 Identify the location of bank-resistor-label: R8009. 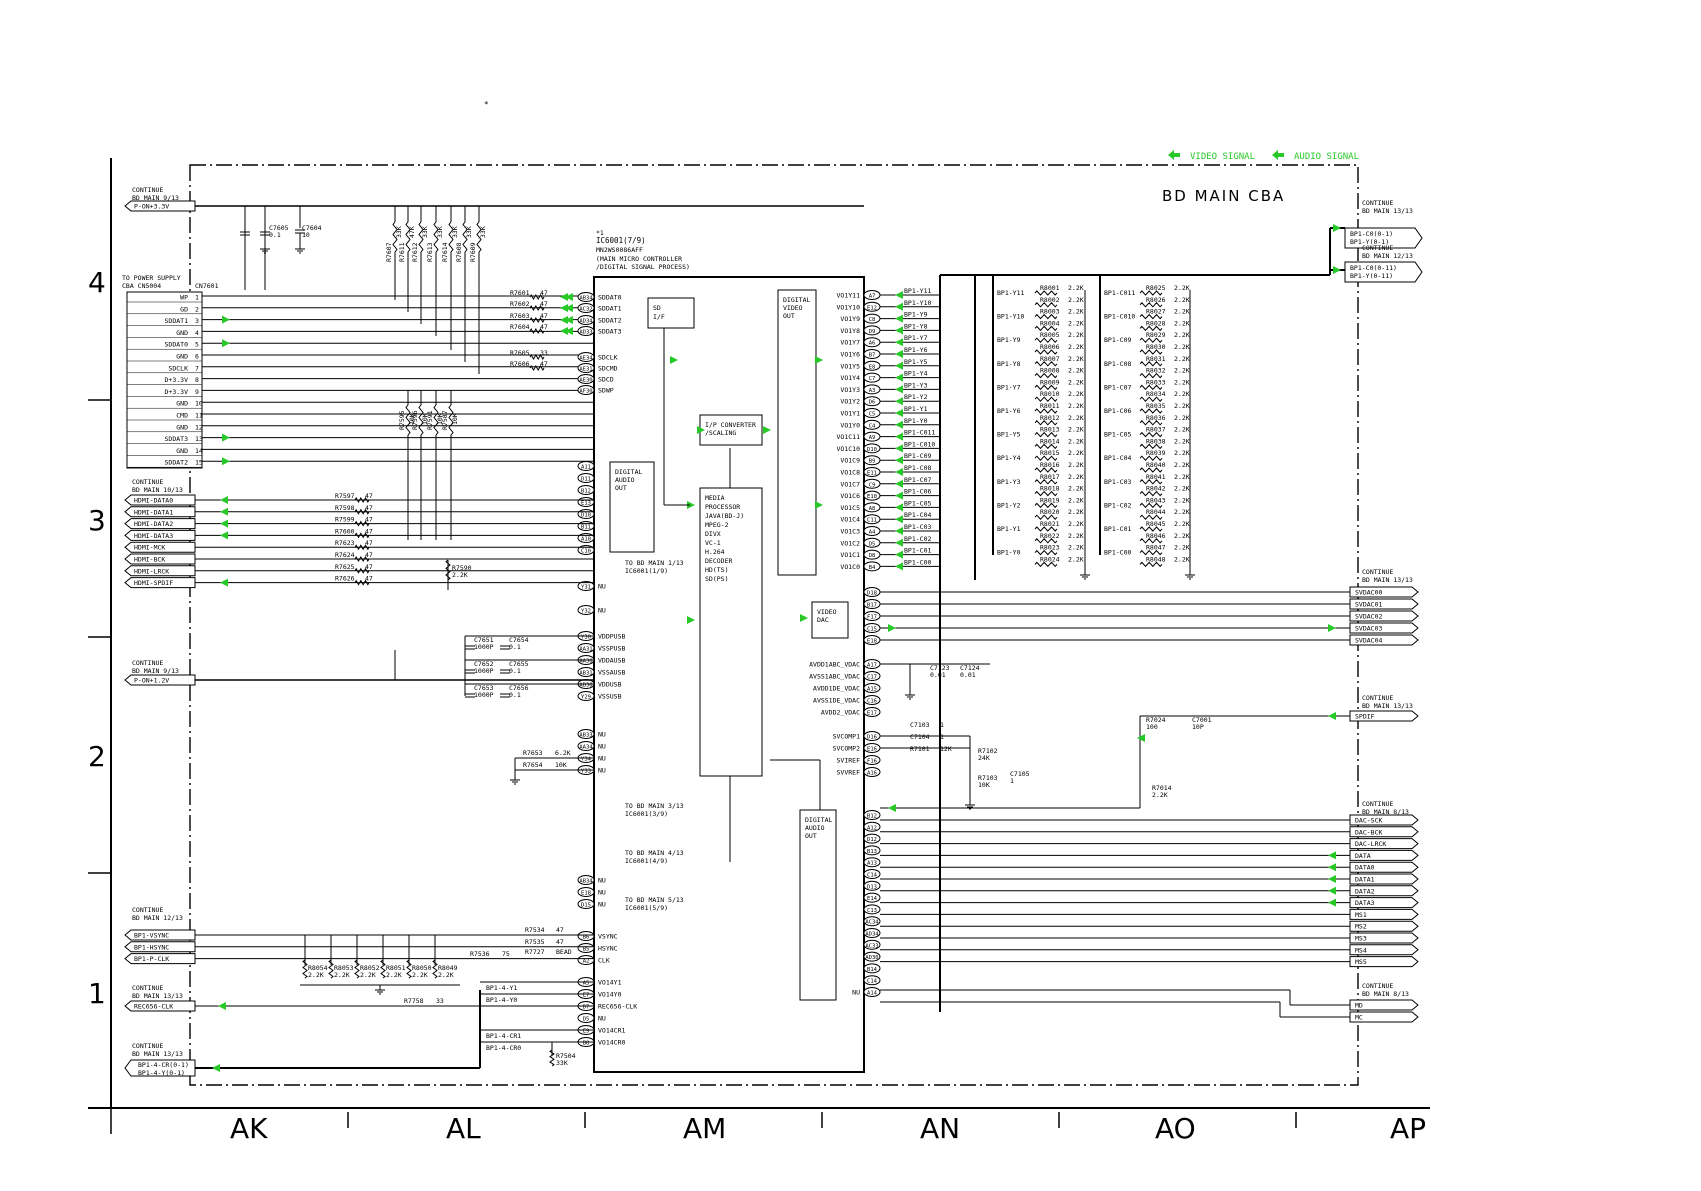
(1050, 382).